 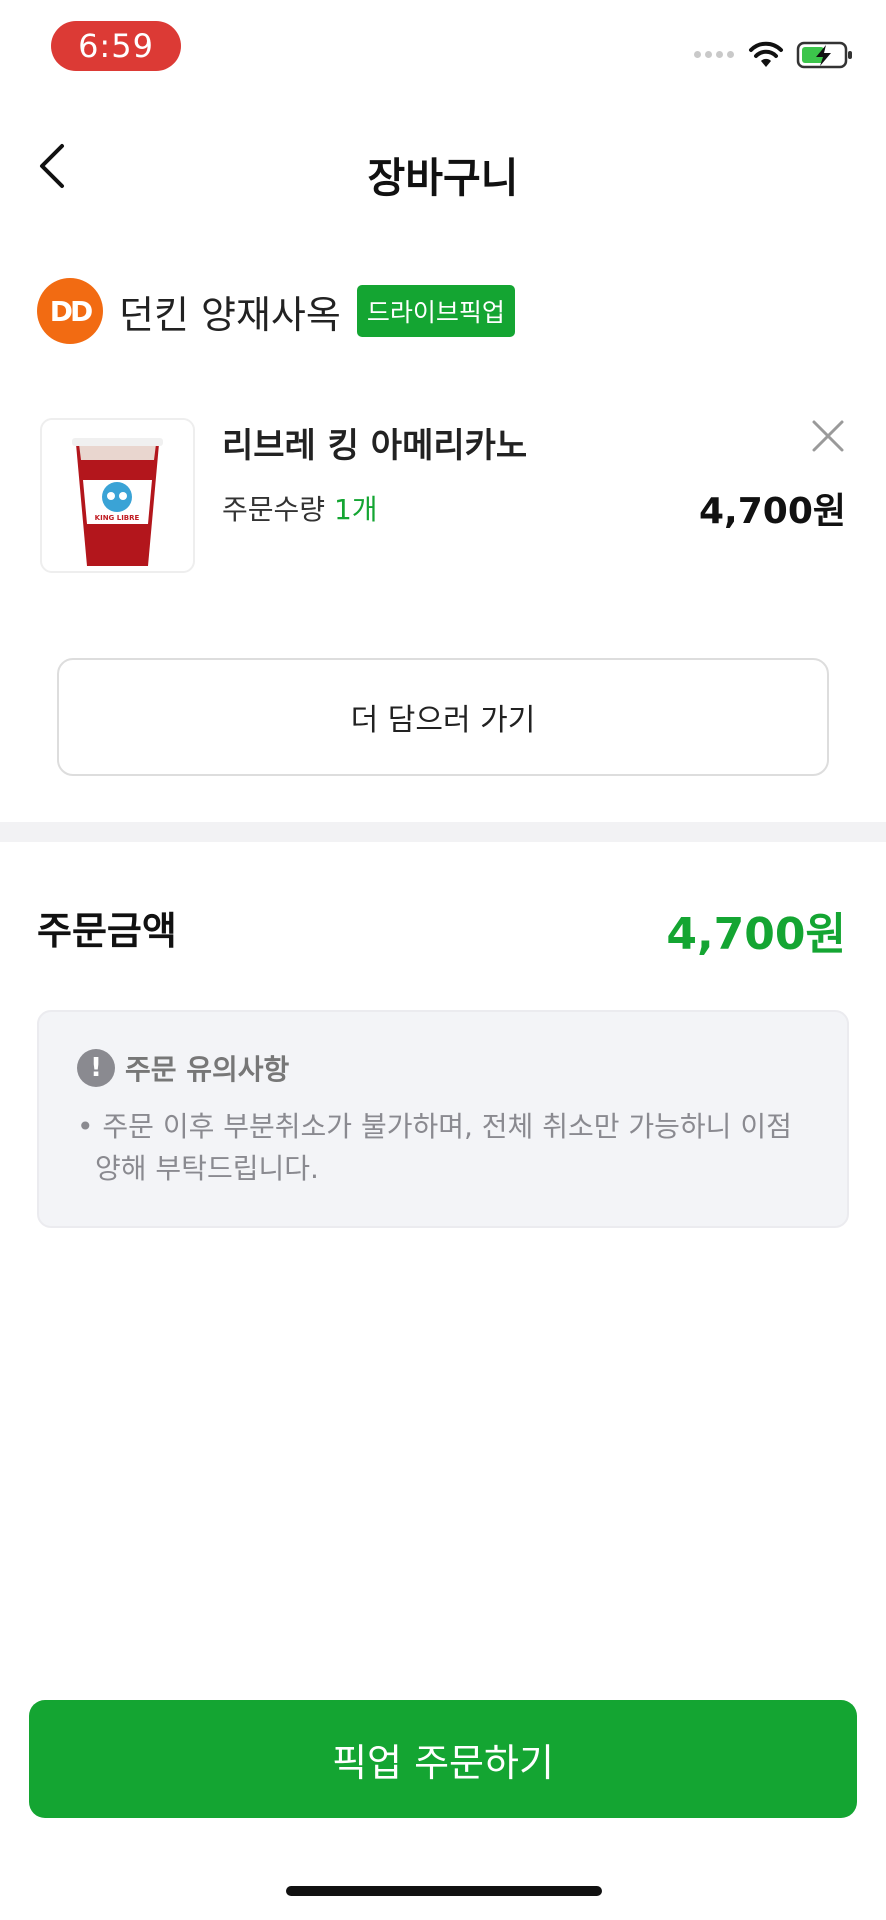 What do you see at coordinates (444, 1891) in the screenshot?
I see `home-indicator` at bounding box center [444, 1891].